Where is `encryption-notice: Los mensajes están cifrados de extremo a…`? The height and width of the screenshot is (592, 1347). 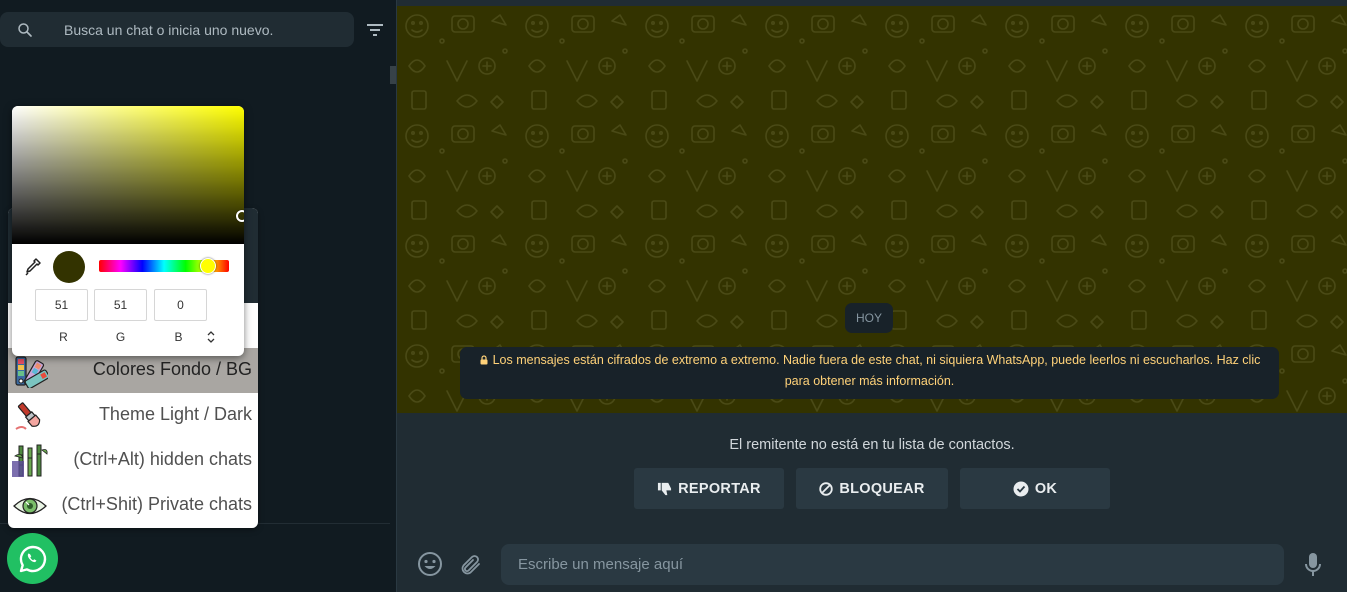 encryption-notice: Los mensajes están cifrados de extremo a… is located at coordinates (869, 373).